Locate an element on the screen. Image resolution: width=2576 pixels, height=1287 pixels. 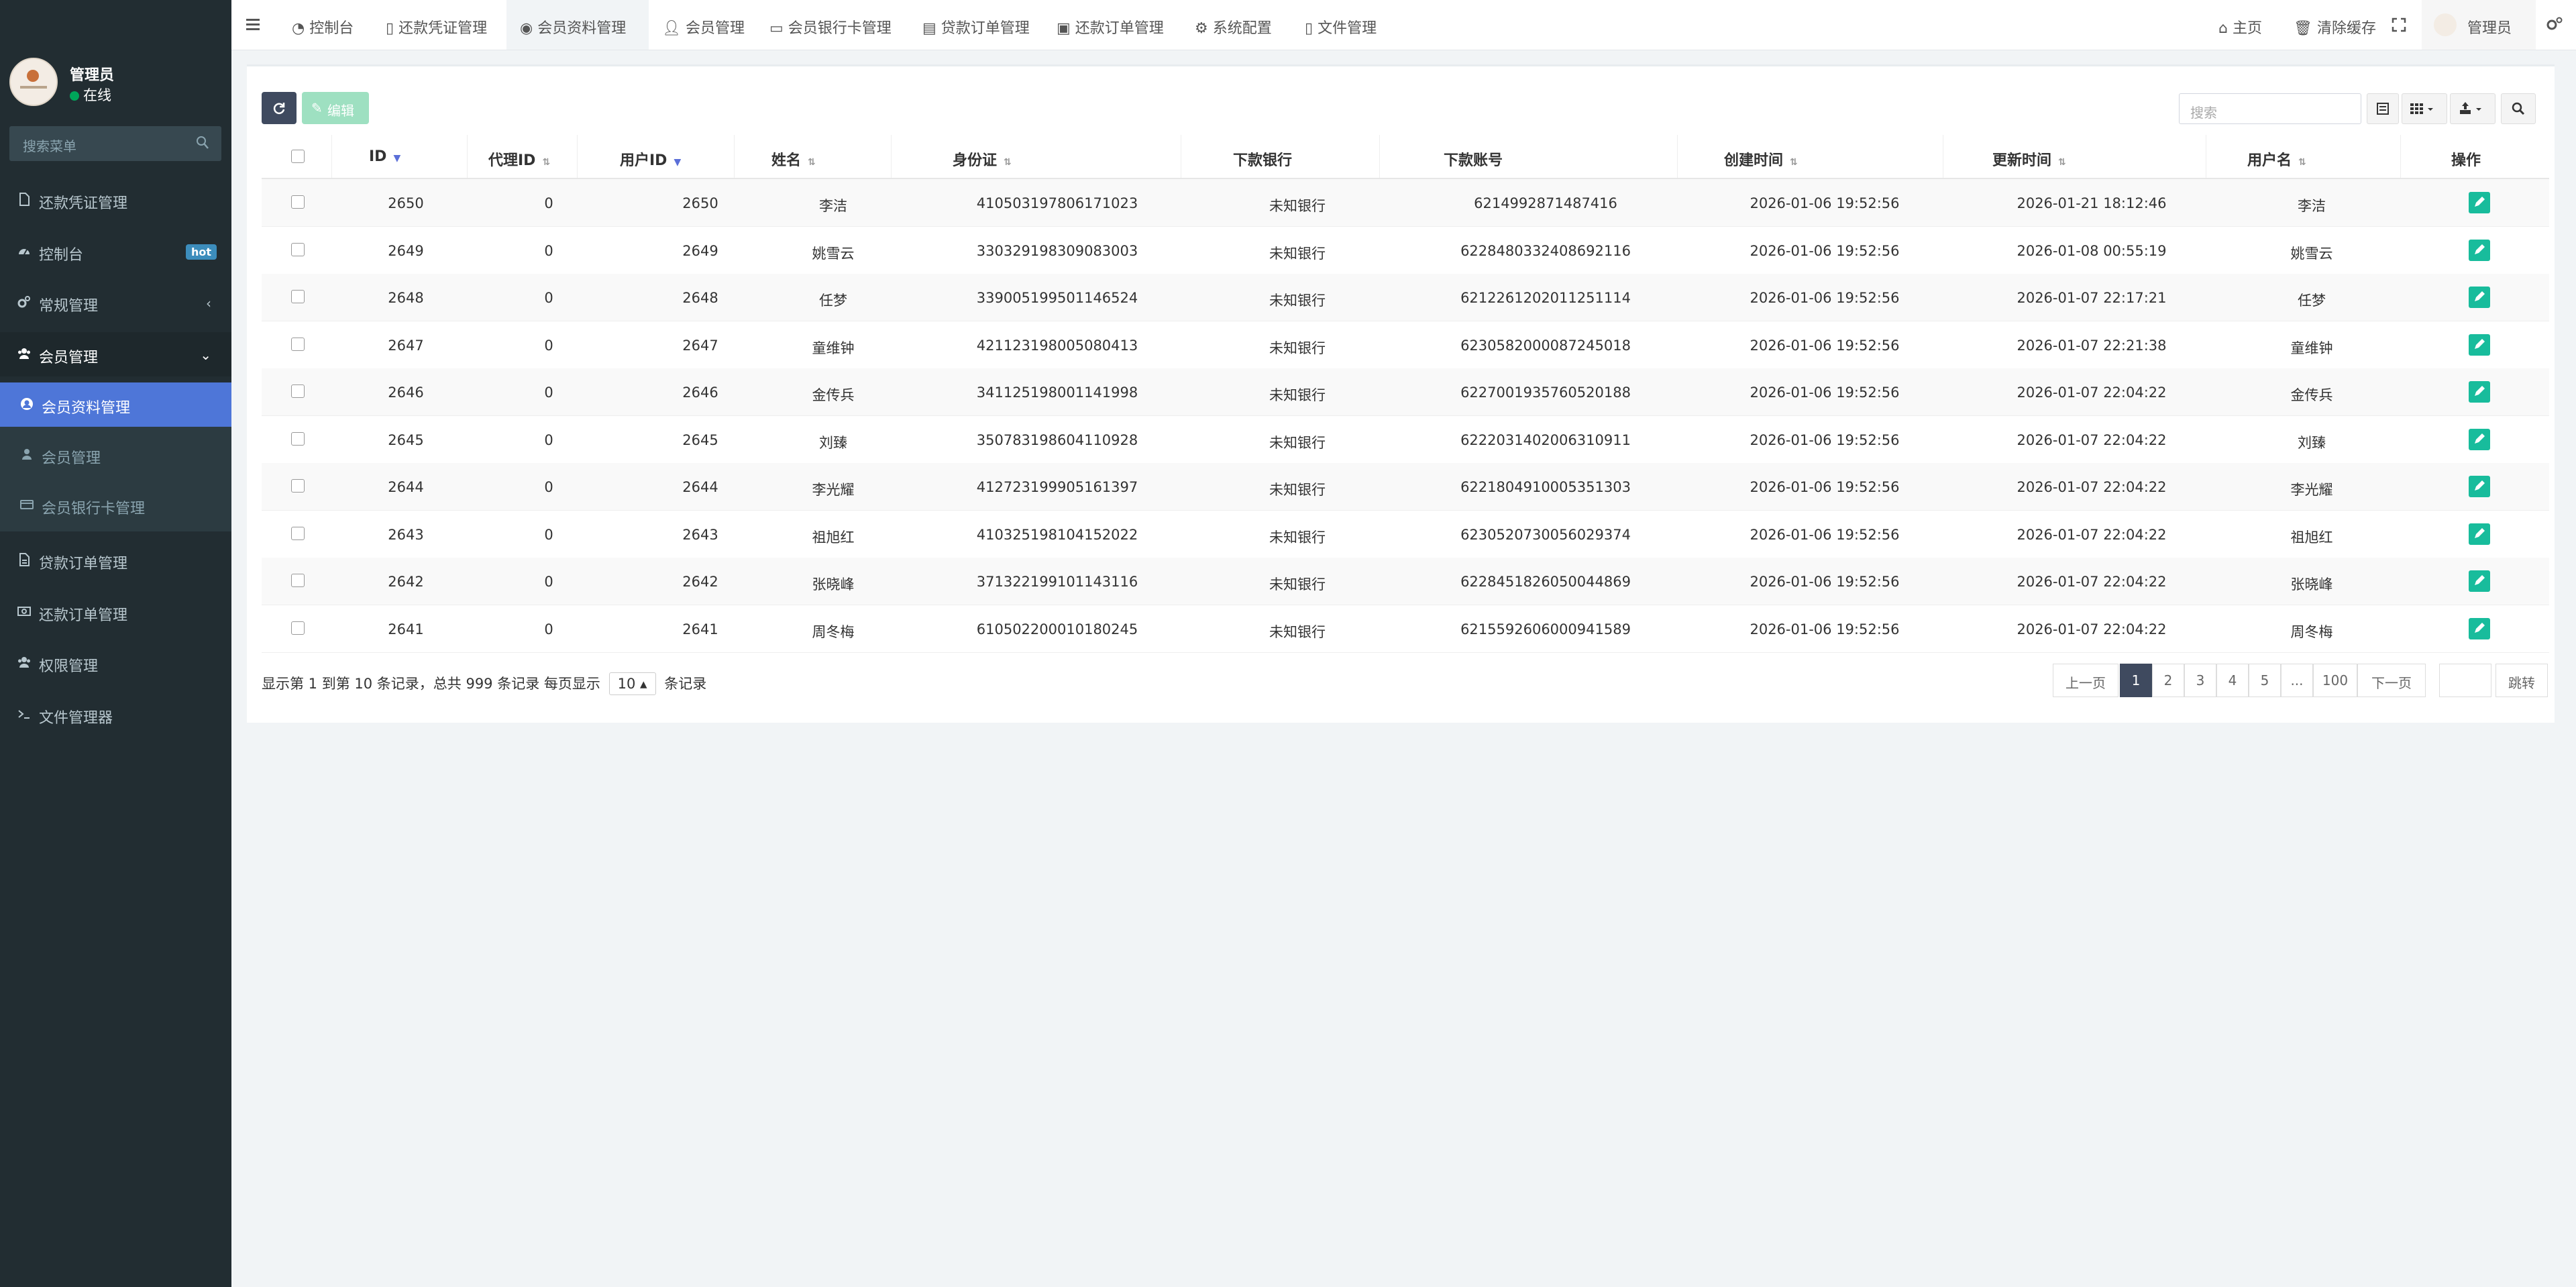
advanced-search-button is located at coordinates (2518, 108).